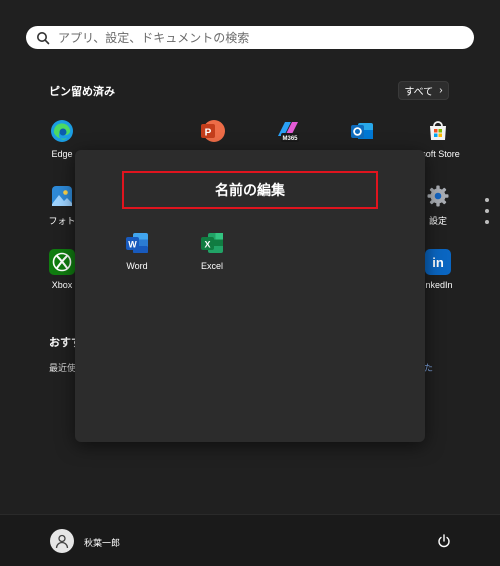 The image size is (500, 566). What do you see at coordinates (207, 245) in the screenshot?
I see `excel-letter: X` at bounding box center [207, 245].